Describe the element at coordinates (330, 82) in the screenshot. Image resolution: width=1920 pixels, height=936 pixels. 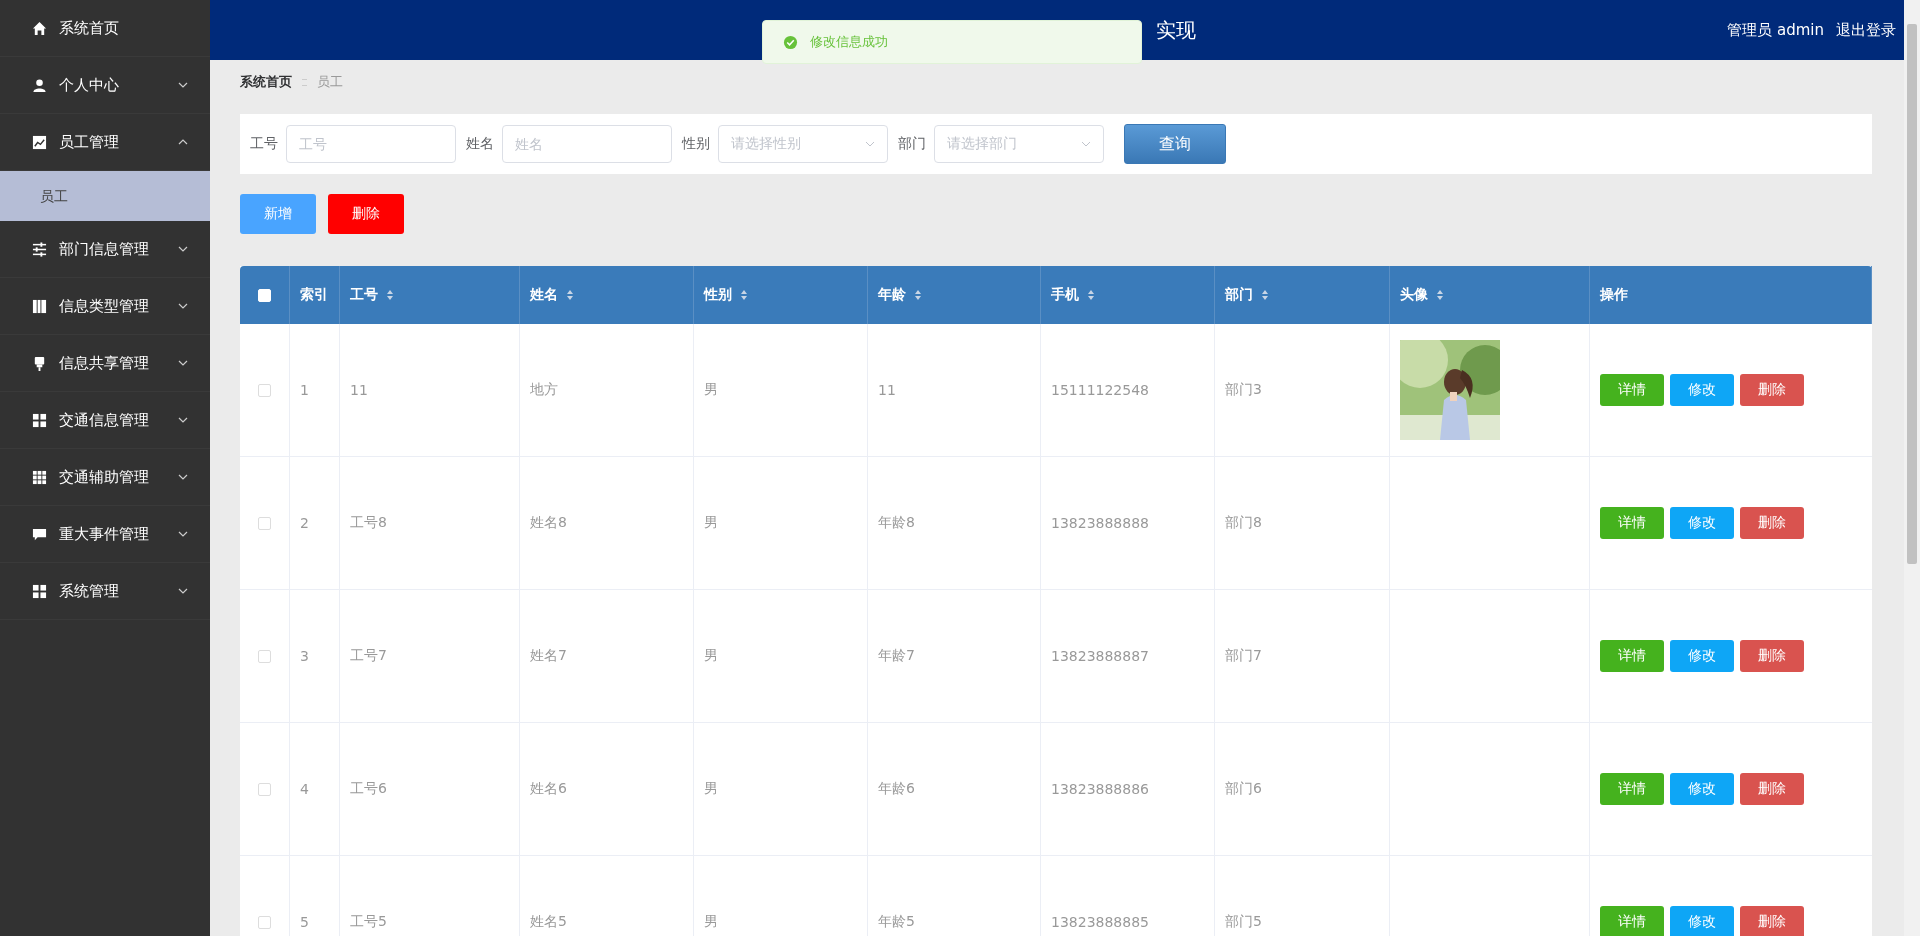
I see `breadcrumb-item: 员工` at that location.